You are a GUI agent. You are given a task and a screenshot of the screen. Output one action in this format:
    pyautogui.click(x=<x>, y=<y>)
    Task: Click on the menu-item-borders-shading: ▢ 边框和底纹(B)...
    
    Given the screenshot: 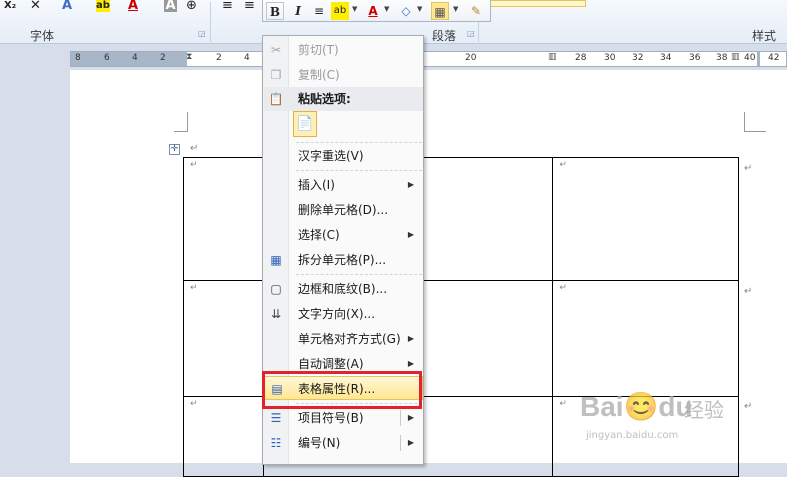 What is the action you would take?
    pyautogui.click(x=343, y=289)
    